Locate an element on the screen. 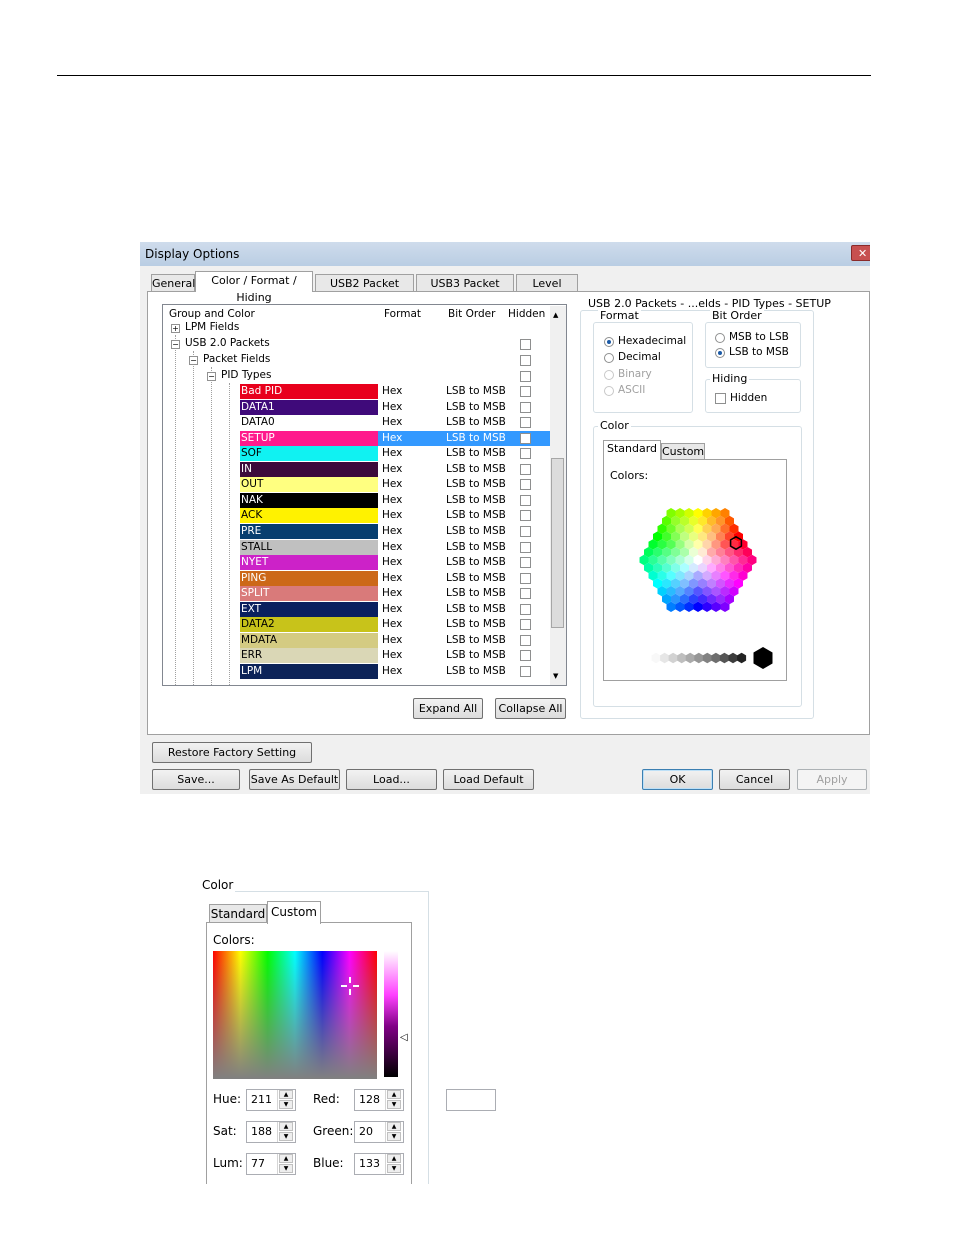 The height and width of the screenshot is (1235, 954). blue-field: 133 ▲ ▼ is located at coordinates (379, 1164).